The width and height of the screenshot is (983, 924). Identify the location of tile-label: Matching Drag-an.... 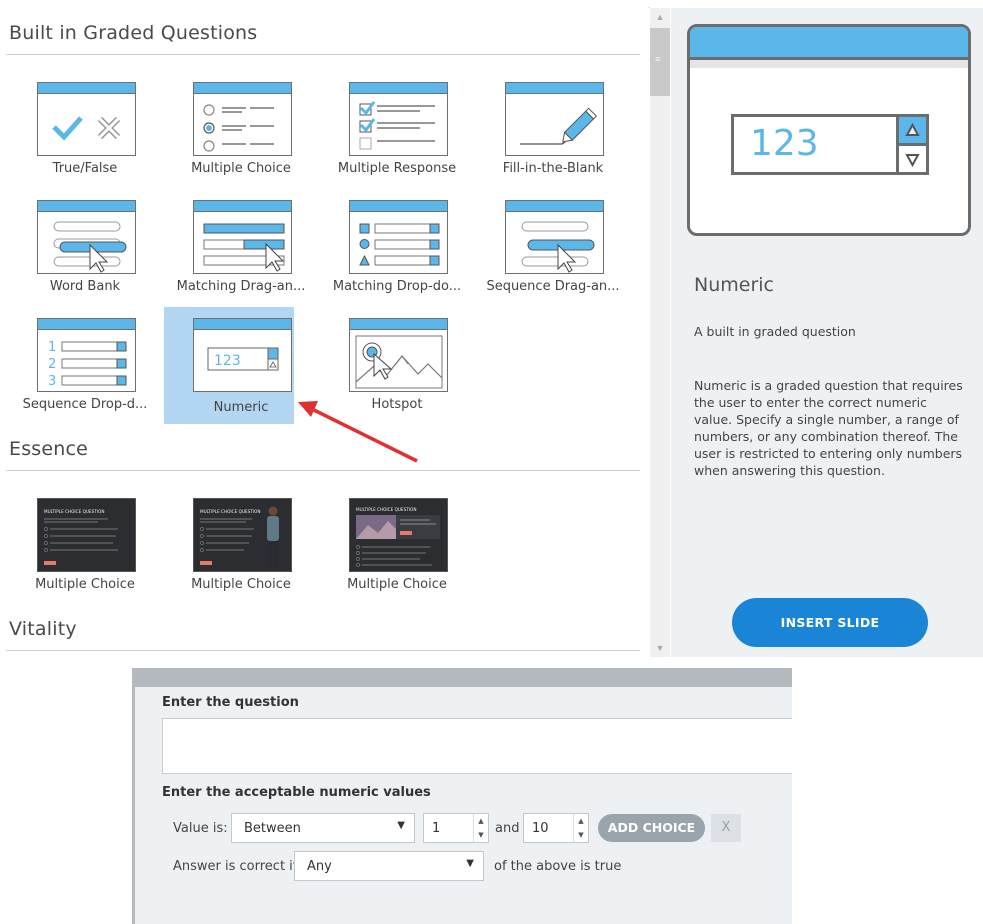
(241, 286).